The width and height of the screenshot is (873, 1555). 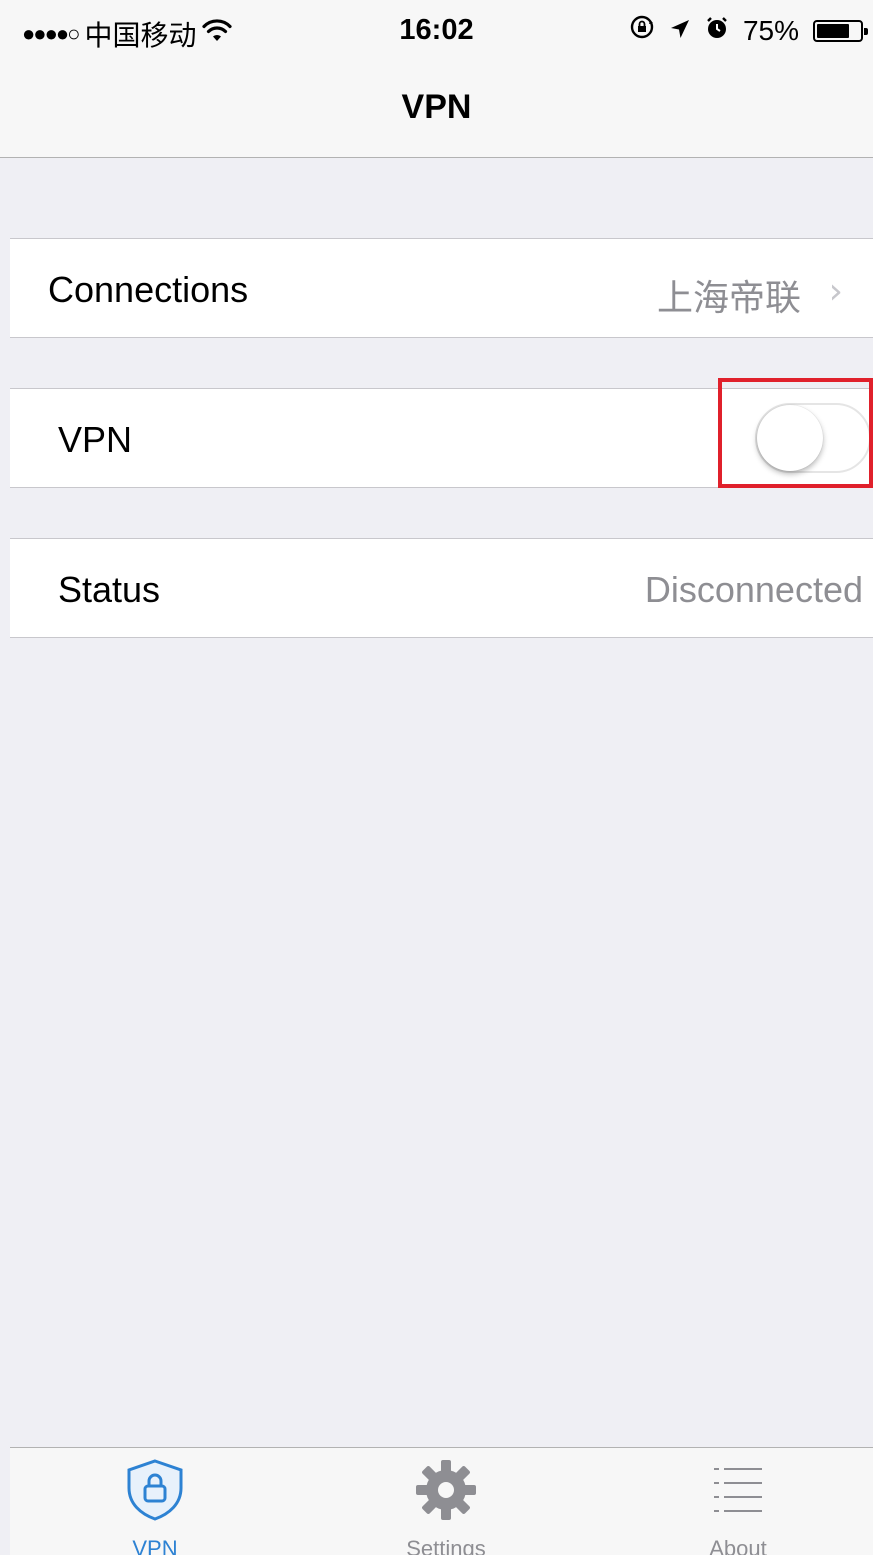 I want to click on page-title: VPN, so click(x=436, y=107).